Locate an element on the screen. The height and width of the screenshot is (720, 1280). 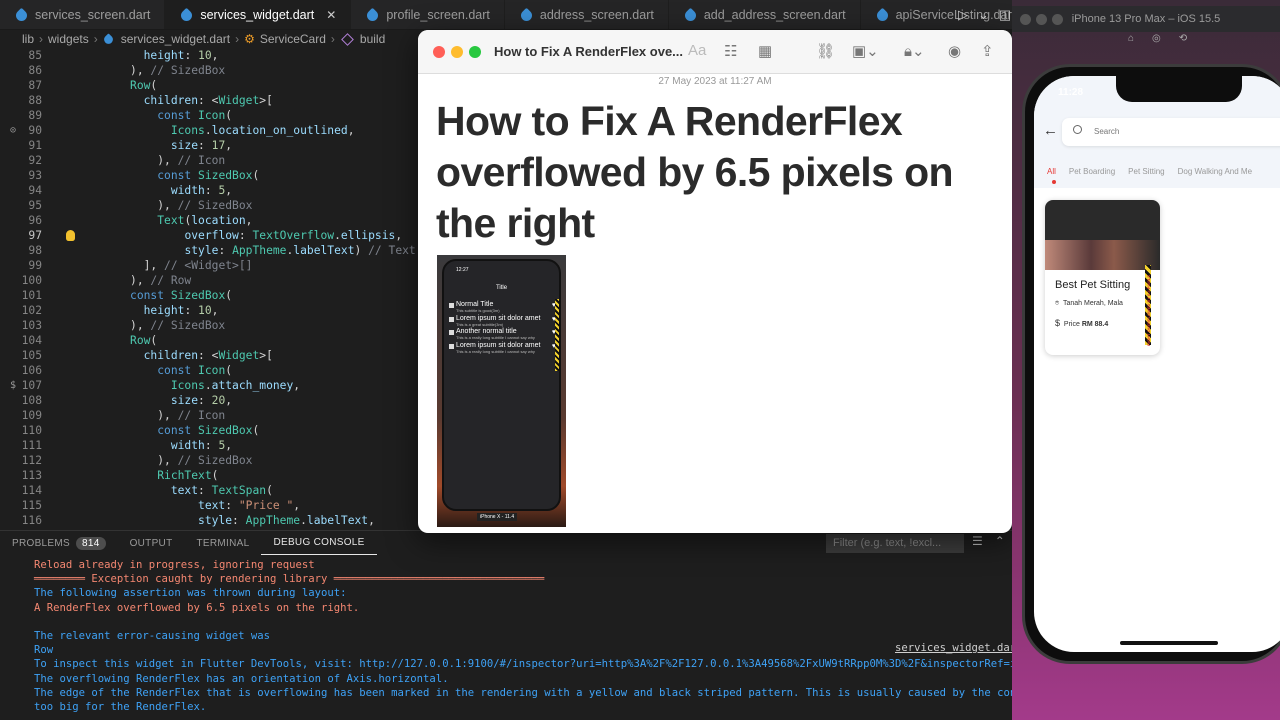
line-number: 91 is located at coordinates (35, 145).